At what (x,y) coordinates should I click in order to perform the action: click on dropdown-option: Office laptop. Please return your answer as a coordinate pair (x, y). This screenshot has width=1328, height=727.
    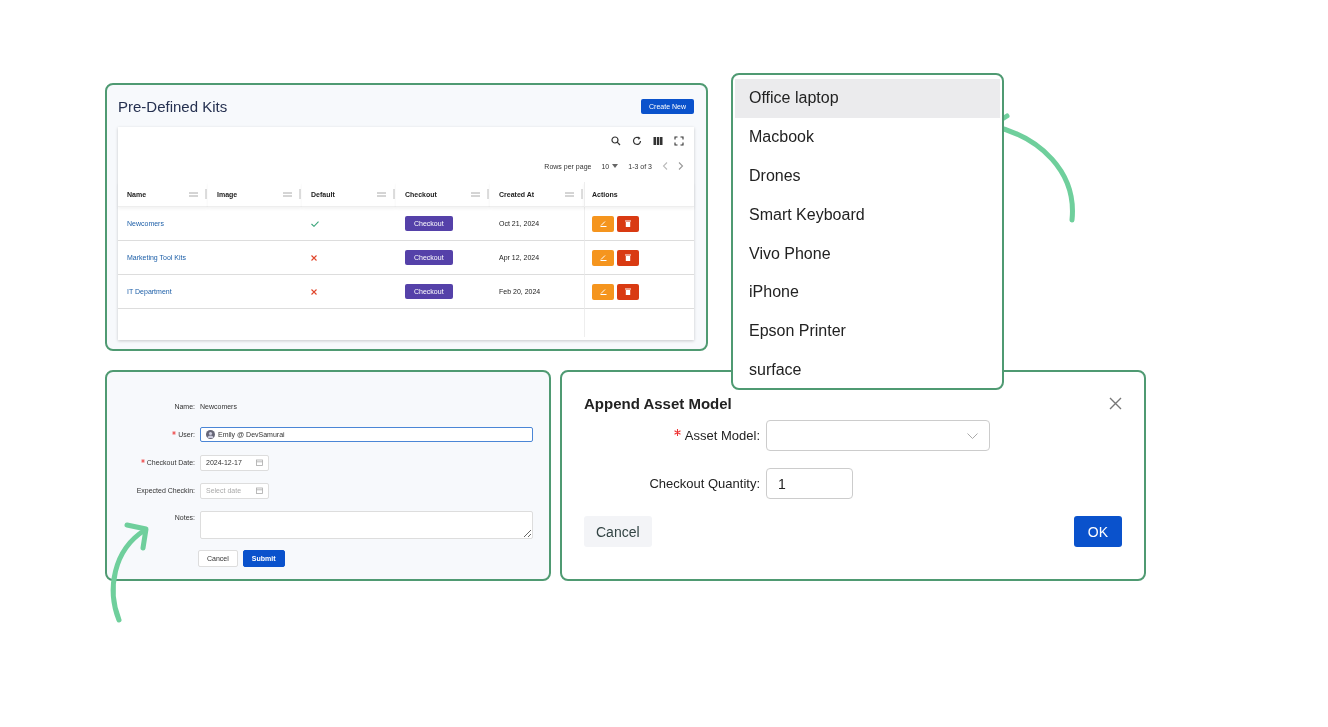
    Looking at the image, I should click on (867, 98).